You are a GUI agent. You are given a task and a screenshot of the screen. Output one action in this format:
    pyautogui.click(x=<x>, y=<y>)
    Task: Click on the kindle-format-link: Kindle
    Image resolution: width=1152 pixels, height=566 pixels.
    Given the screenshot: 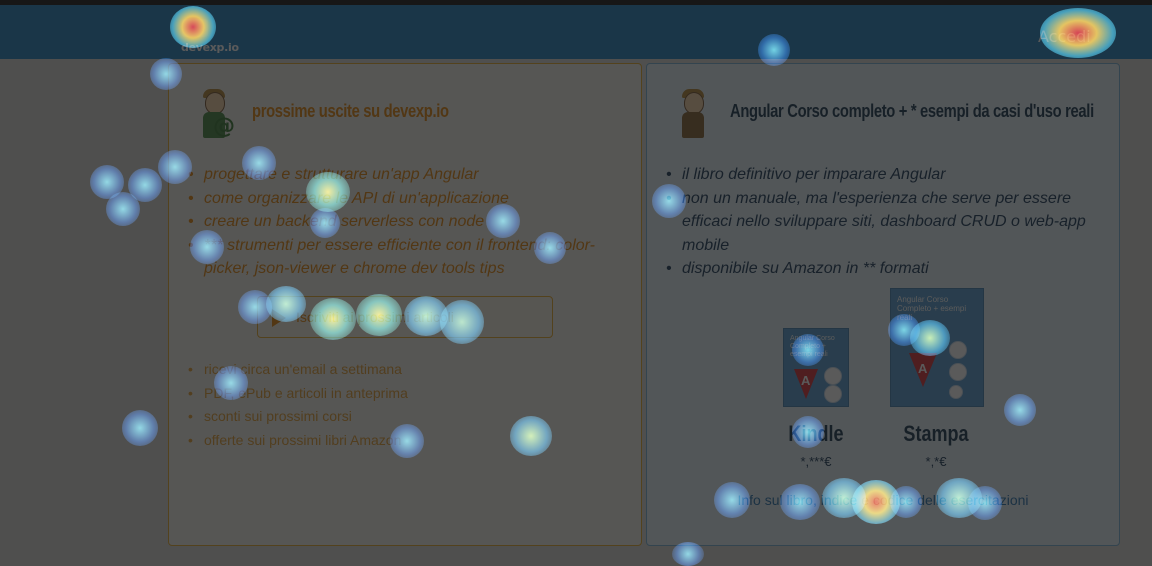 What is the action you would take?
    pyautogui.click(x=816, y=434)
    